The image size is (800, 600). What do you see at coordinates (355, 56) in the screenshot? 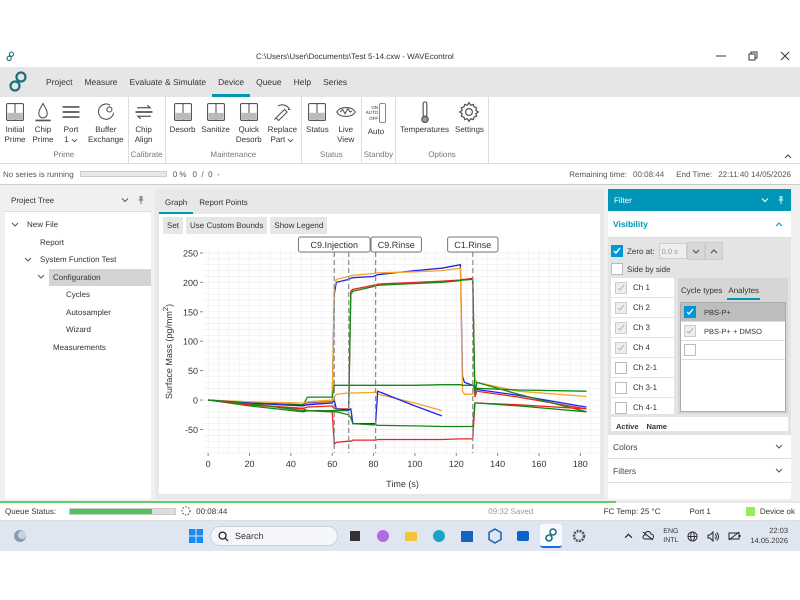
I see `window-title: C:\Users\User\Documents\Test 5-14.cxw - WAVEcontrol` at bounding box center [355, 56].